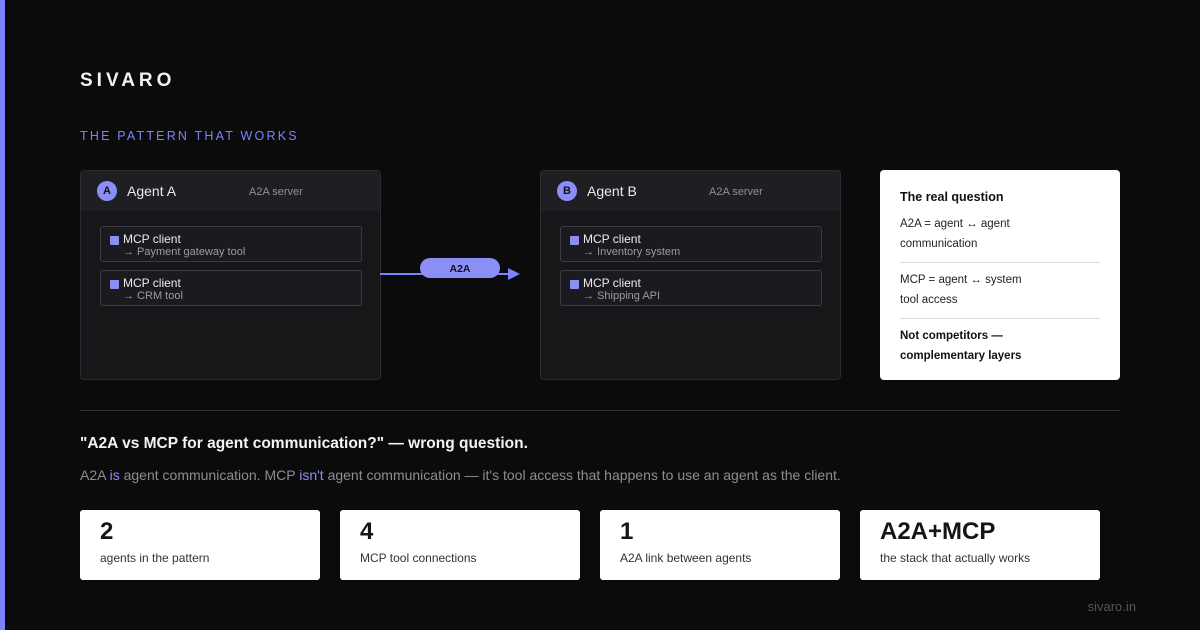  I want to click on stat-label: A2A link between agents, so click(686, 558).